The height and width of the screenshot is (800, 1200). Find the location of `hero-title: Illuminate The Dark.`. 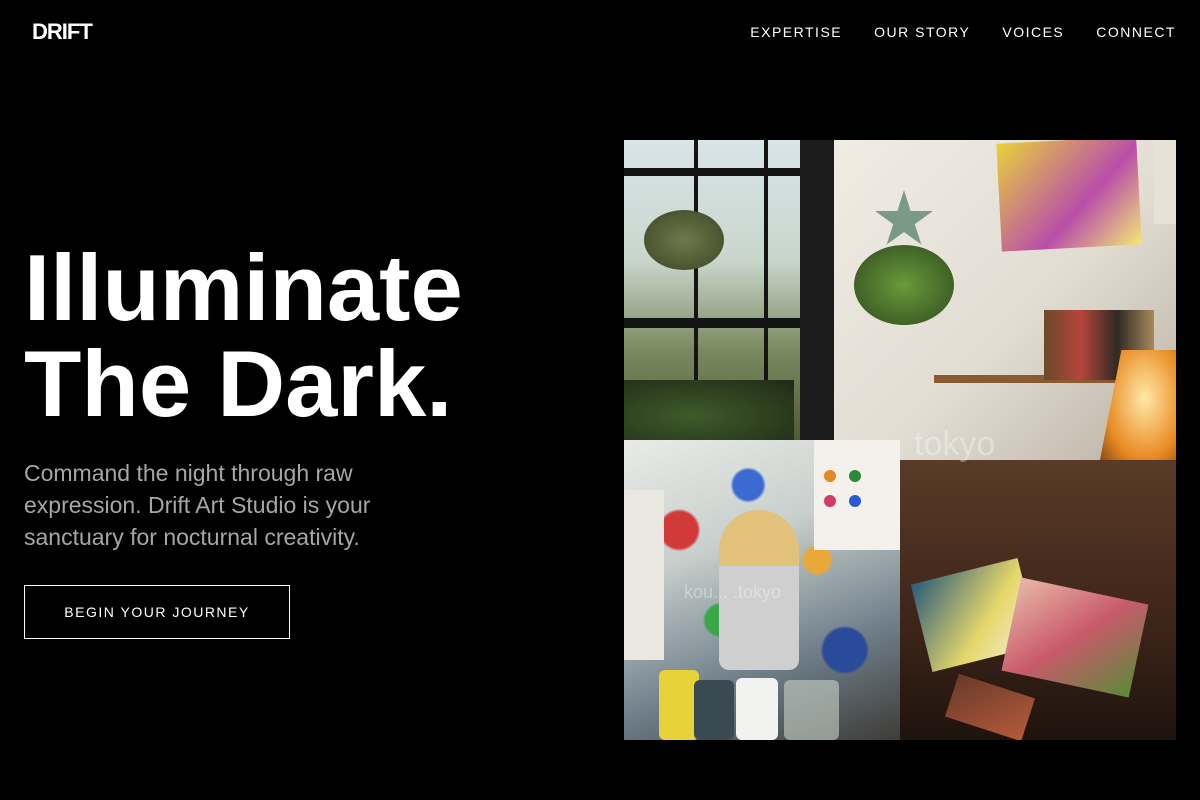

hero-title: Illuminate The Dark. is located at coordinates (243, 336).